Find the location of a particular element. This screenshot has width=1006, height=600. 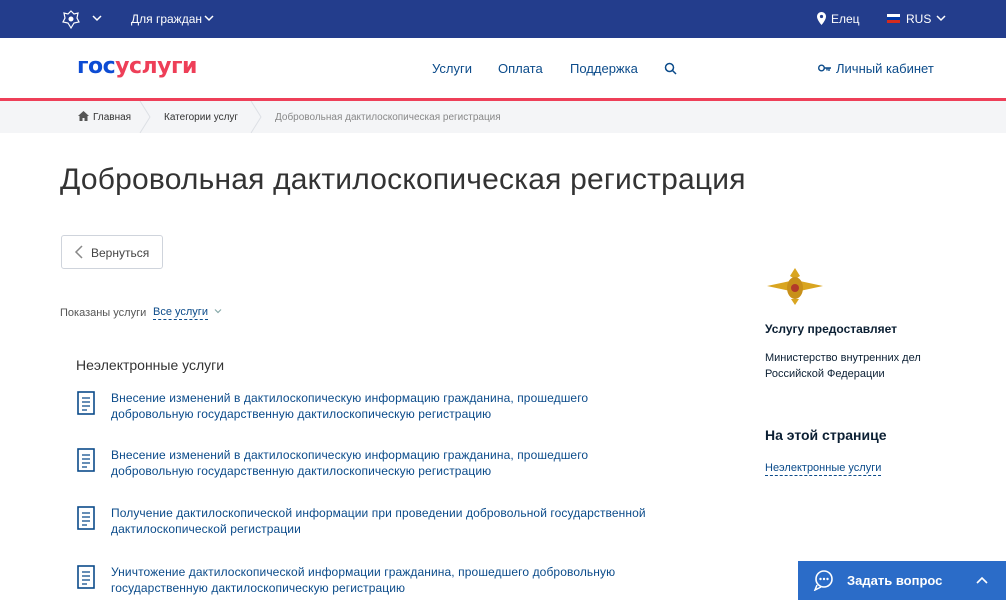

language-selector: RUS is located at coordinates (918, 19).